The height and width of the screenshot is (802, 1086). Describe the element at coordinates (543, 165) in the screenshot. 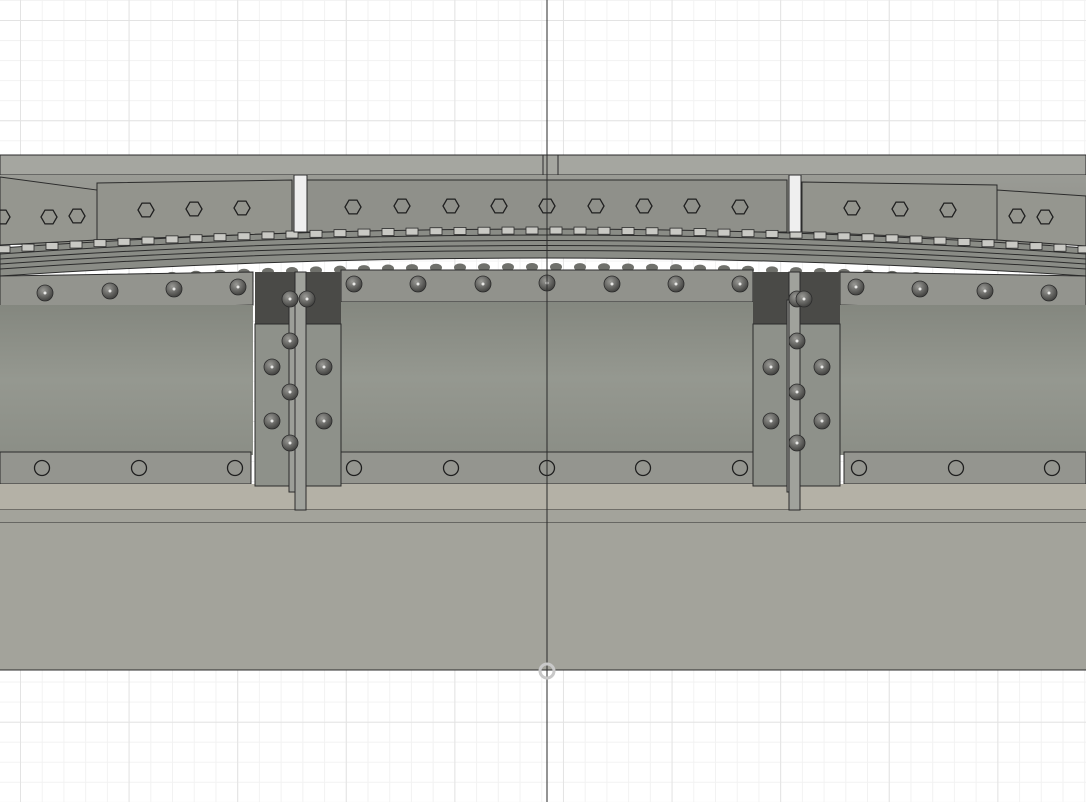

I see `top-flange` at that location.